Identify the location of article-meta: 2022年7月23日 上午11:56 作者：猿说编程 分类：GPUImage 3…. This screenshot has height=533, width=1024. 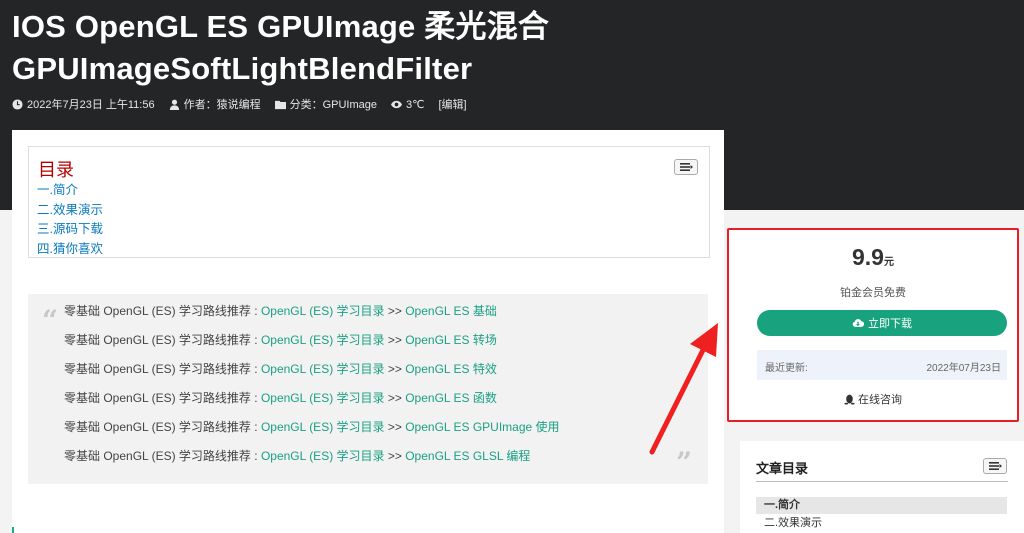
(239, 104).